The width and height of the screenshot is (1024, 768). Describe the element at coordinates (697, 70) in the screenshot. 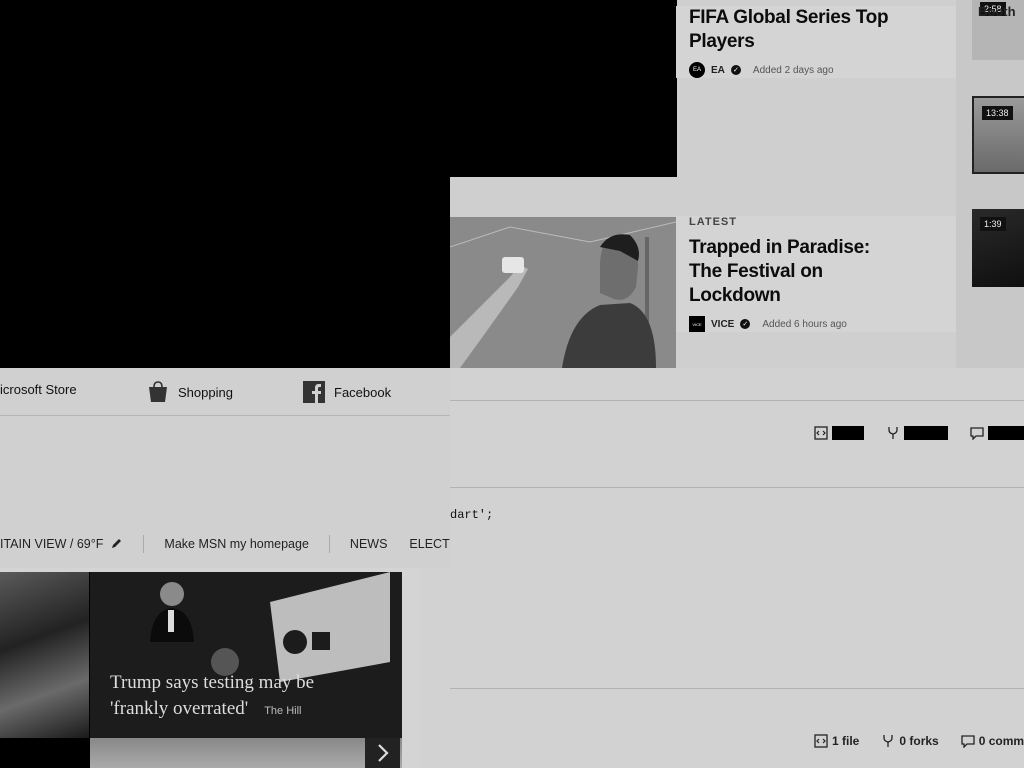

I see `ea-logo: EA` at that location.